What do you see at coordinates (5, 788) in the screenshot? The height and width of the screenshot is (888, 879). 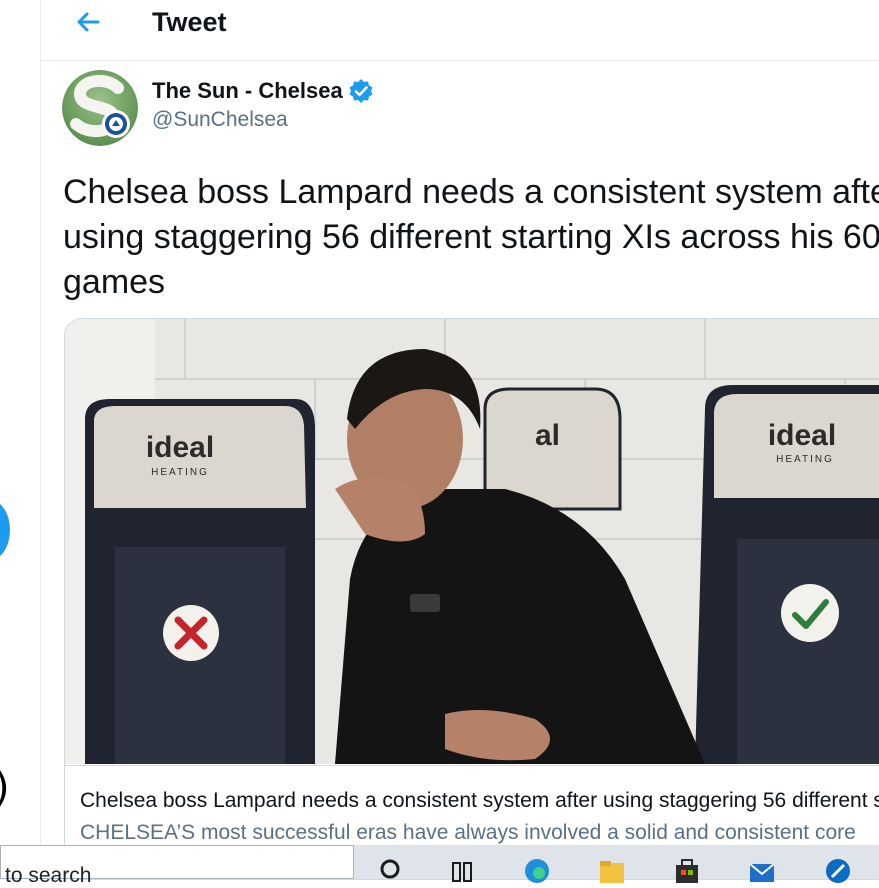 I see `sidebar-partial-glyph: )` at bounding box center [5, 788].